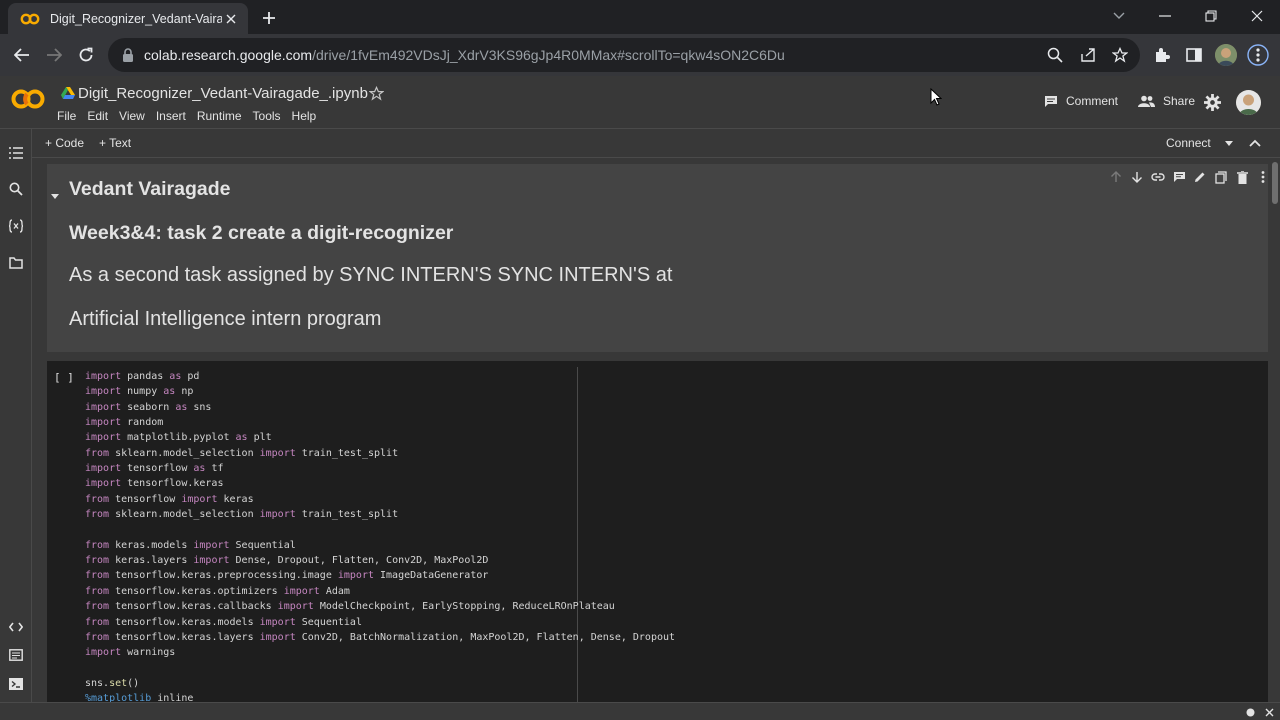 The width and height of the screenshot is (1280, 720). Describe the element at coordinates (150, 189) in the screenshot. I see `heading-name: Vedant Vairagade` at that location.